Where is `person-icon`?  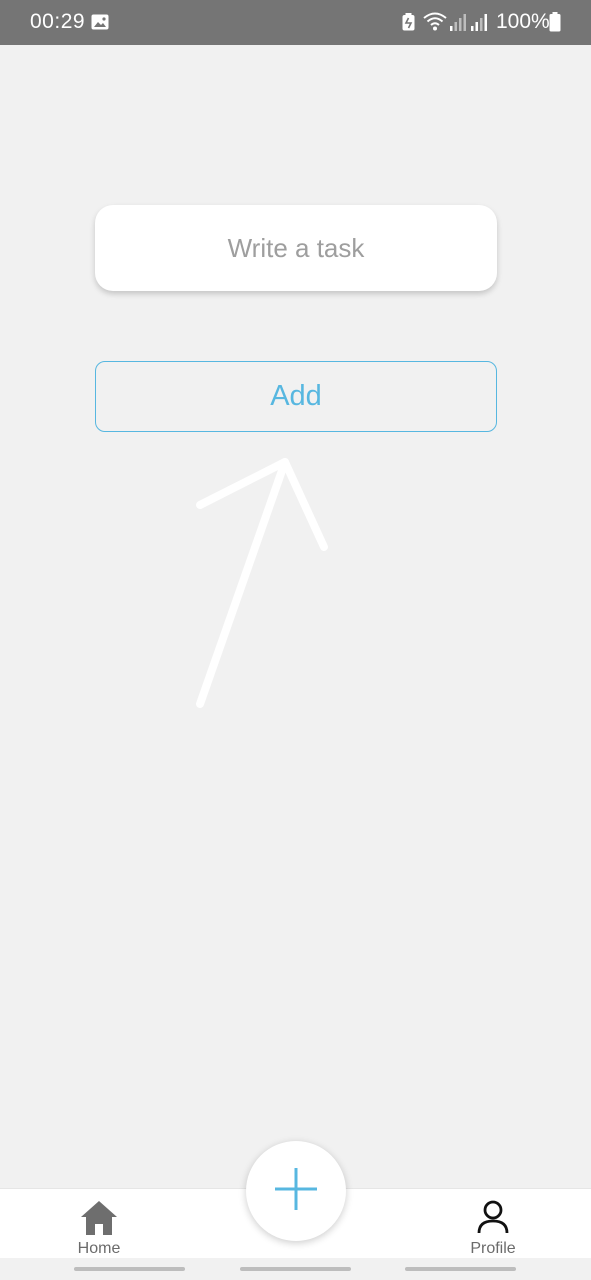
person-icon is located at coordinates (493, 1219).